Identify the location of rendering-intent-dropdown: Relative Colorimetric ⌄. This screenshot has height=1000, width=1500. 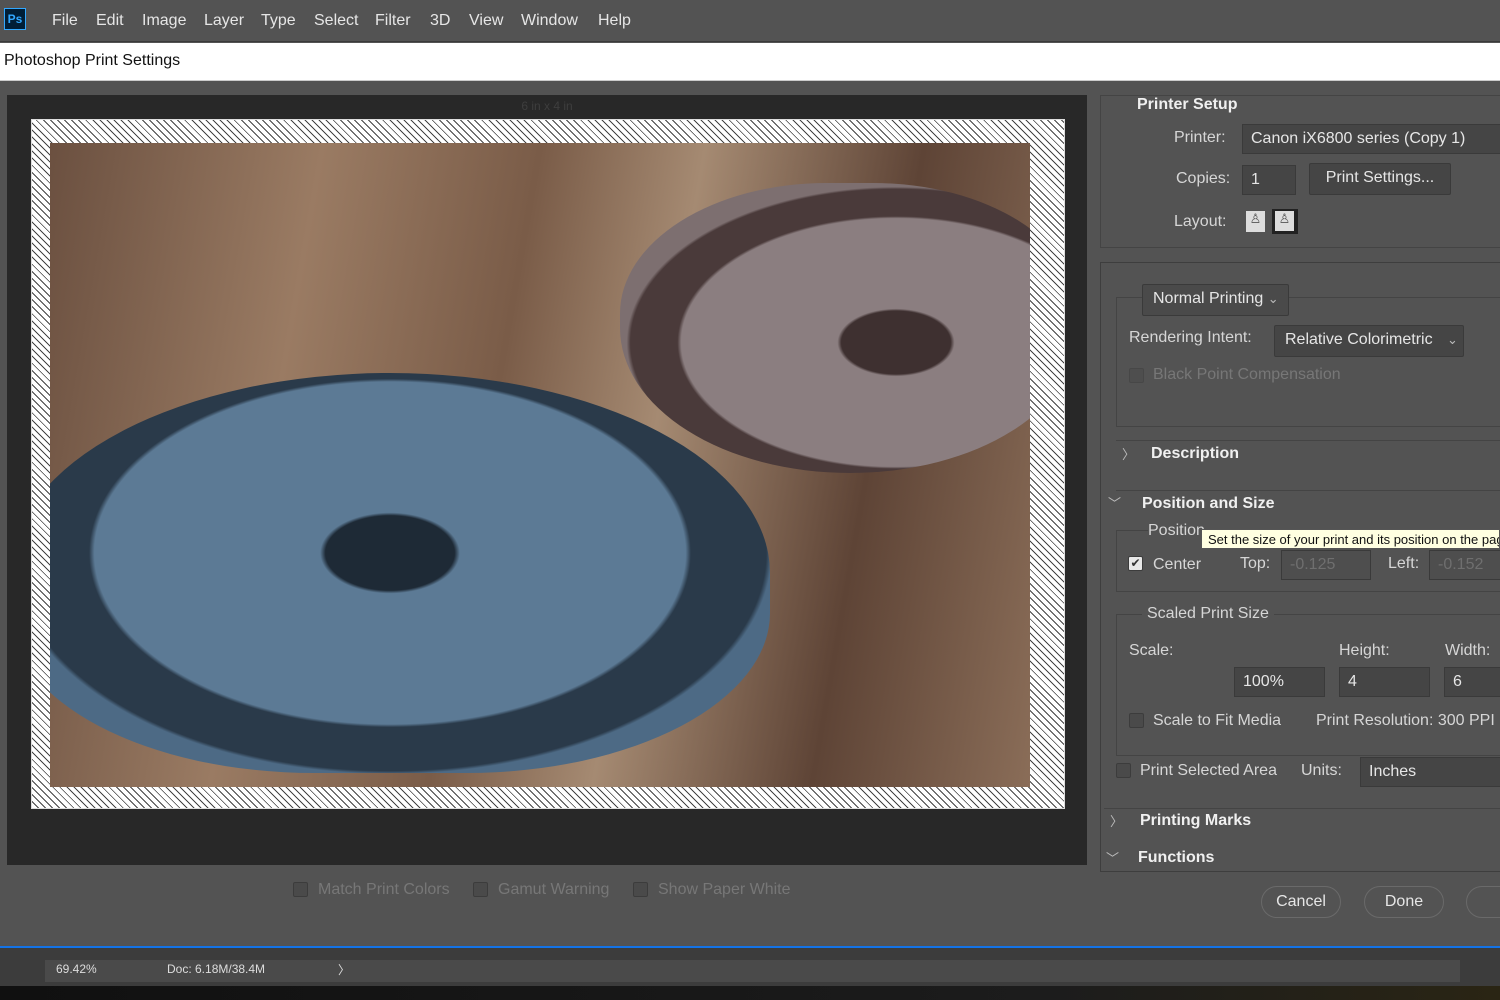
(1369, 341).